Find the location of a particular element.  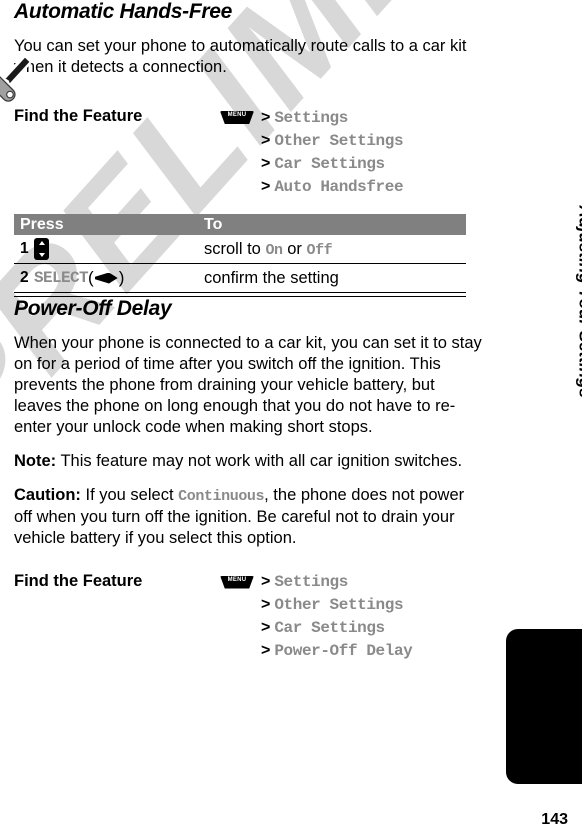

caution-label: Caution: is located at coordinates (47, 494).